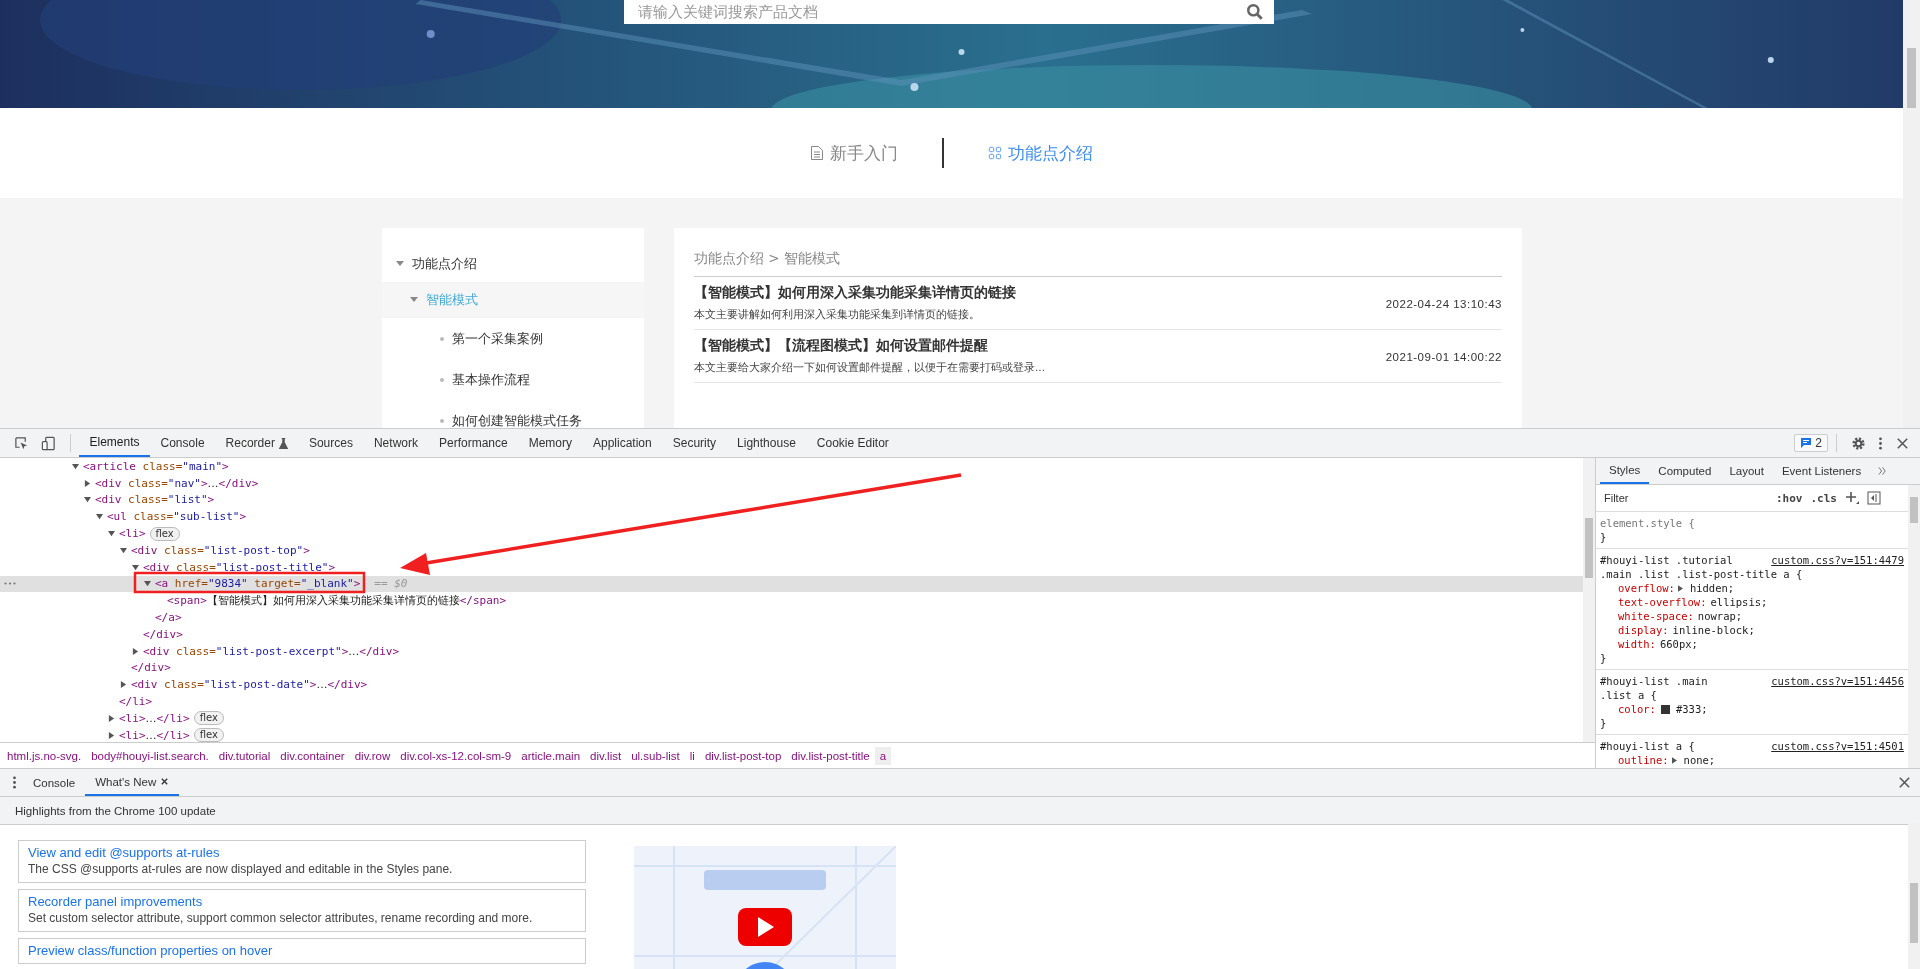  Describe the element at coordinates (331, 443) in the screenshot. I see `panel-tab: Sources` at that location.